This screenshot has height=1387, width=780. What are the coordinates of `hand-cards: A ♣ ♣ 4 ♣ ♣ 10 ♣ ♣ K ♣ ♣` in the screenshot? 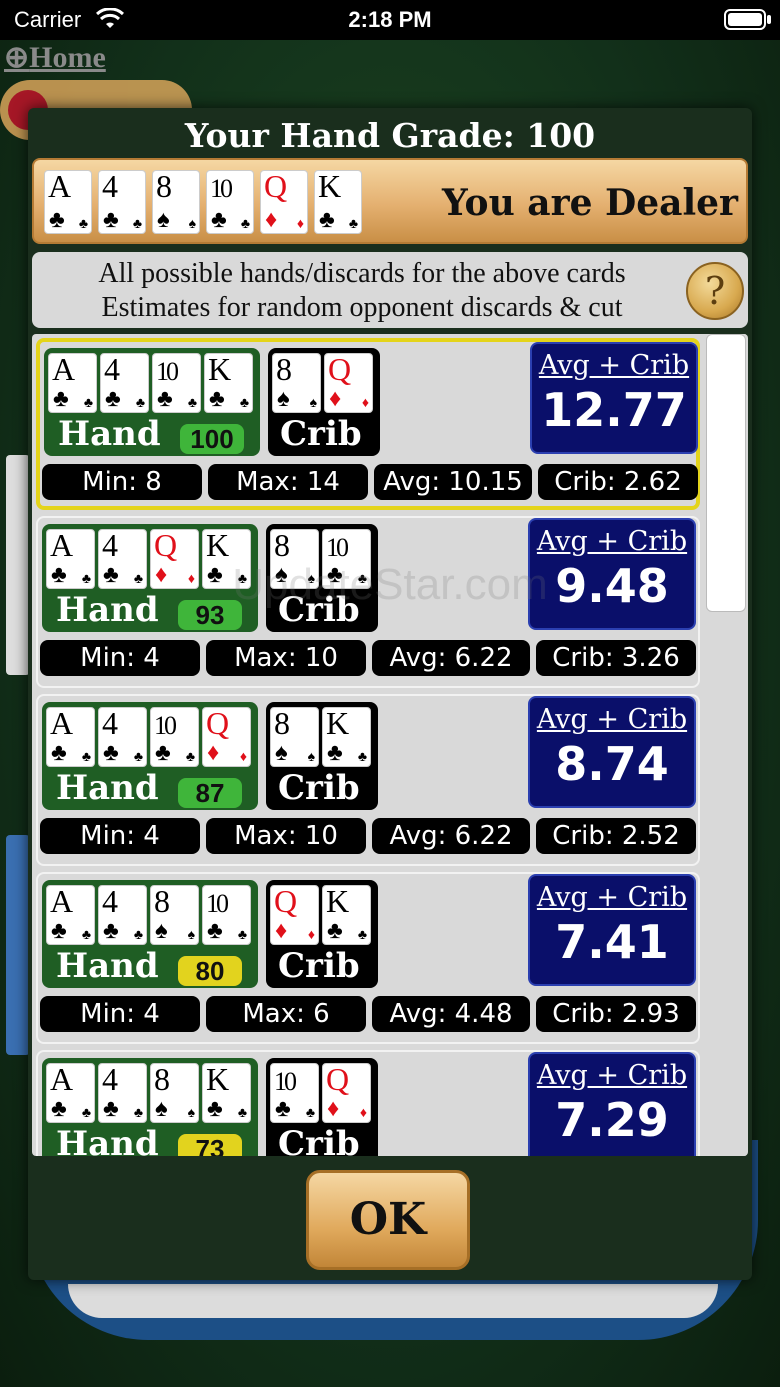 It's located at (150, 382).